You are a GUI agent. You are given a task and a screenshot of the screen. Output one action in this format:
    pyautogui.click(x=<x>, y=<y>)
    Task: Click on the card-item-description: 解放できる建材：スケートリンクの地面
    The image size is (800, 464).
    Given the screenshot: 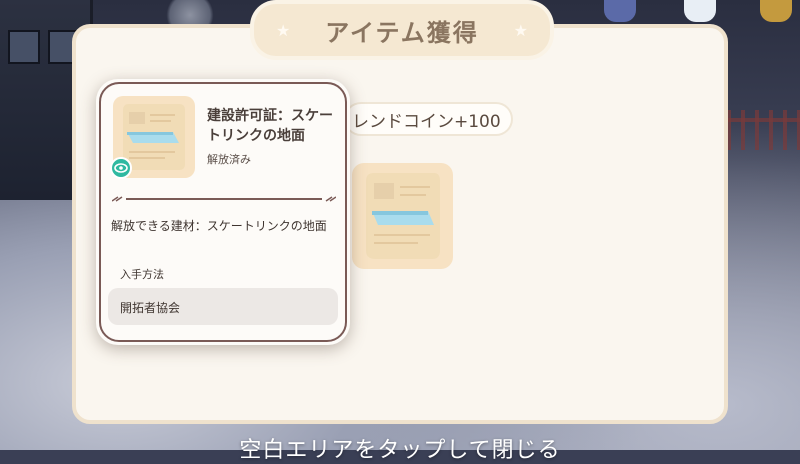 What is the action you would take?
    pyautogui.click(x=219, y=226)
    